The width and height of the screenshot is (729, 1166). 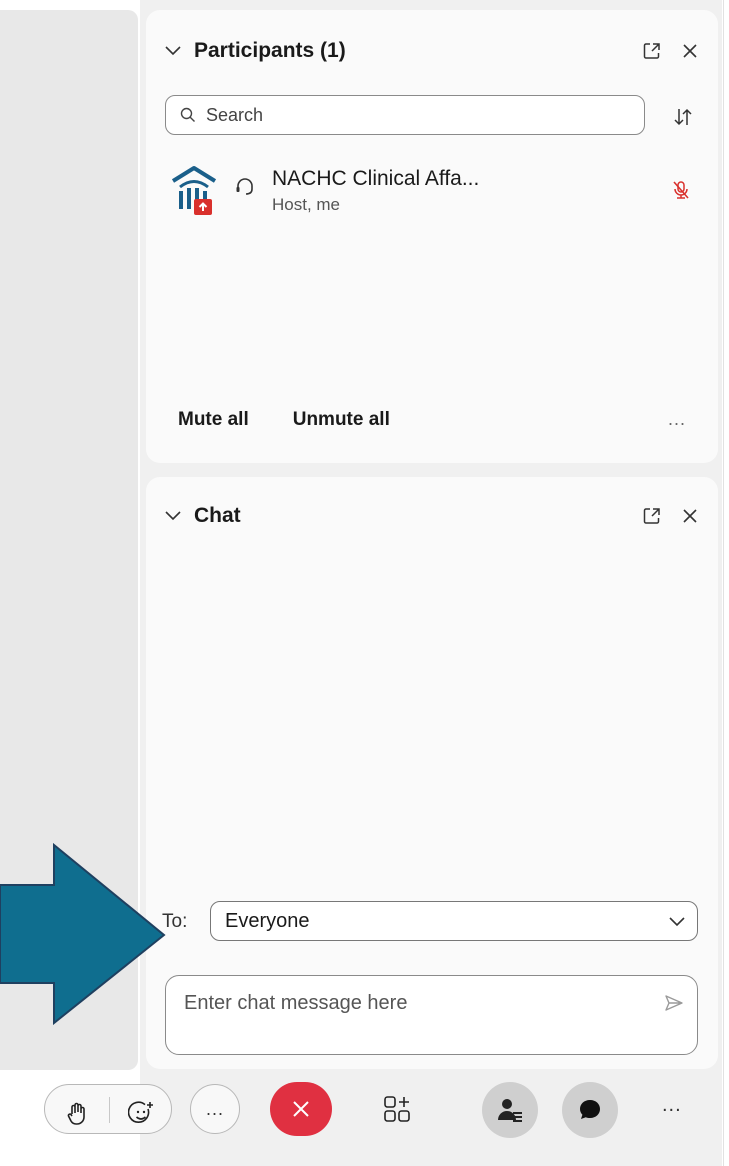 What do you see at coordinates (671, 51) in the screenshot?
I see `participants-header-actions` at bounding box center [671, 51].